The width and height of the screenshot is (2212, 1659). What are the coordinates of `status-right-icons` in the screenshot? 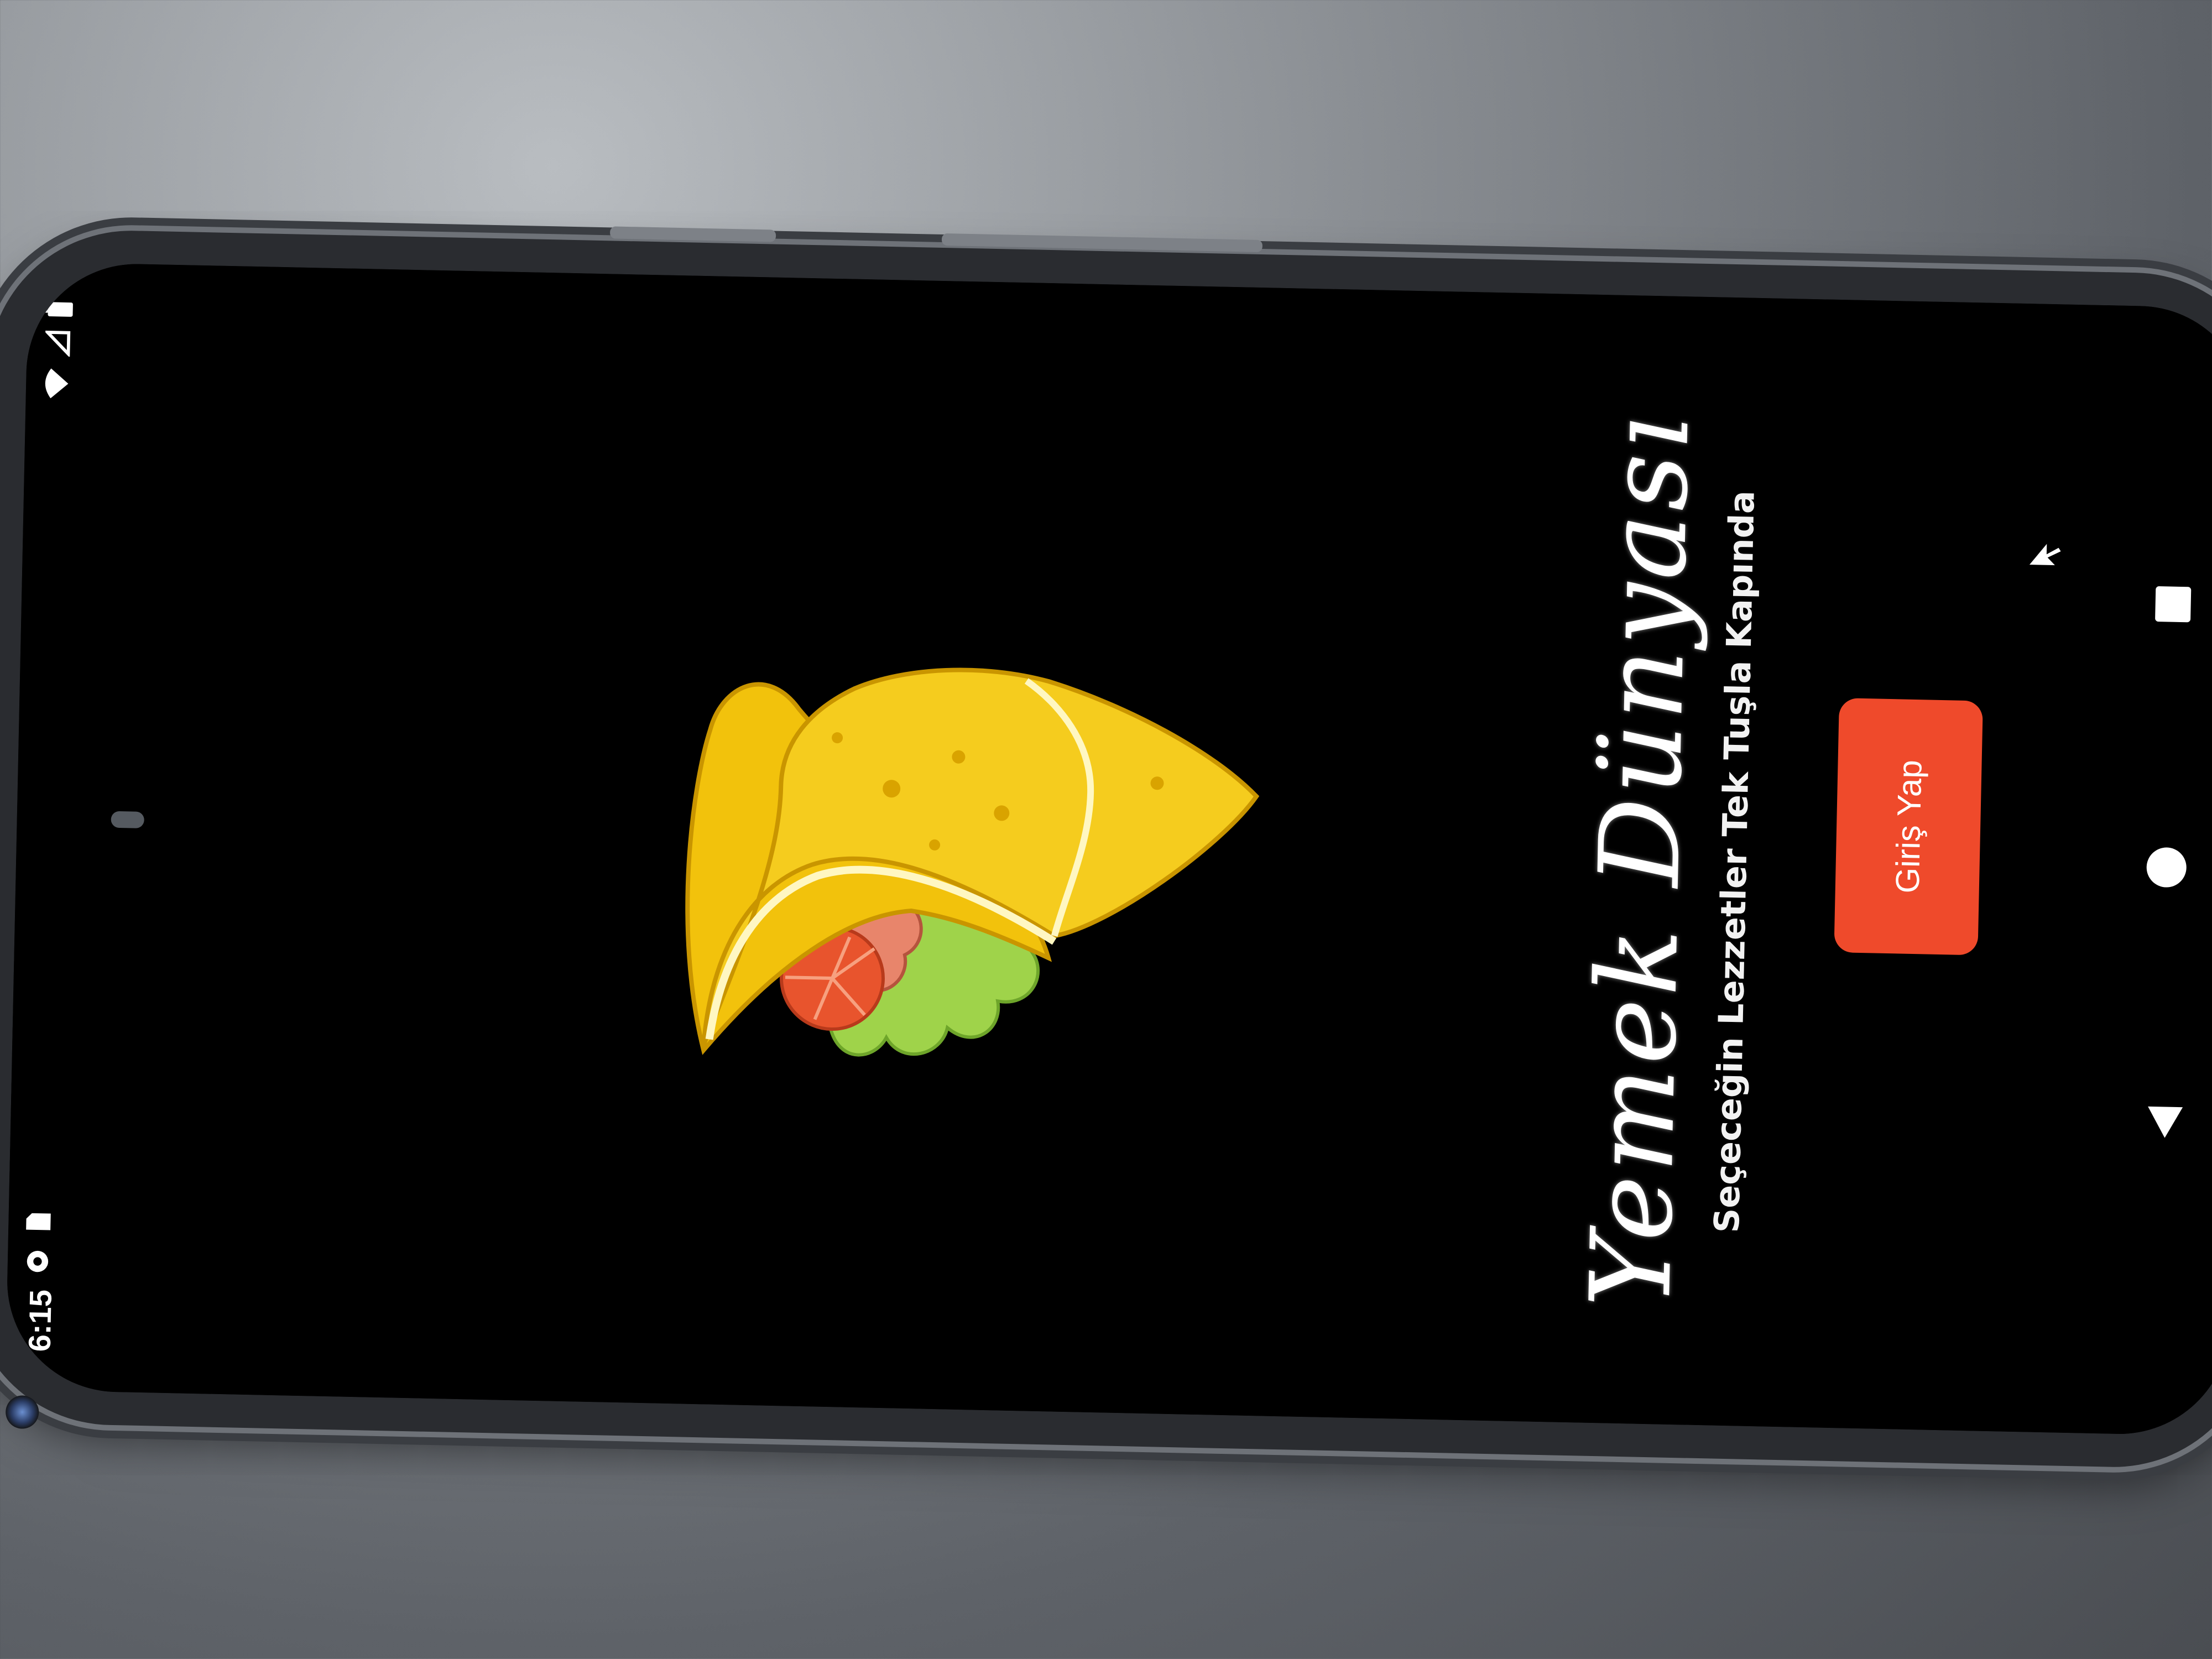 It's located at (59, 350).